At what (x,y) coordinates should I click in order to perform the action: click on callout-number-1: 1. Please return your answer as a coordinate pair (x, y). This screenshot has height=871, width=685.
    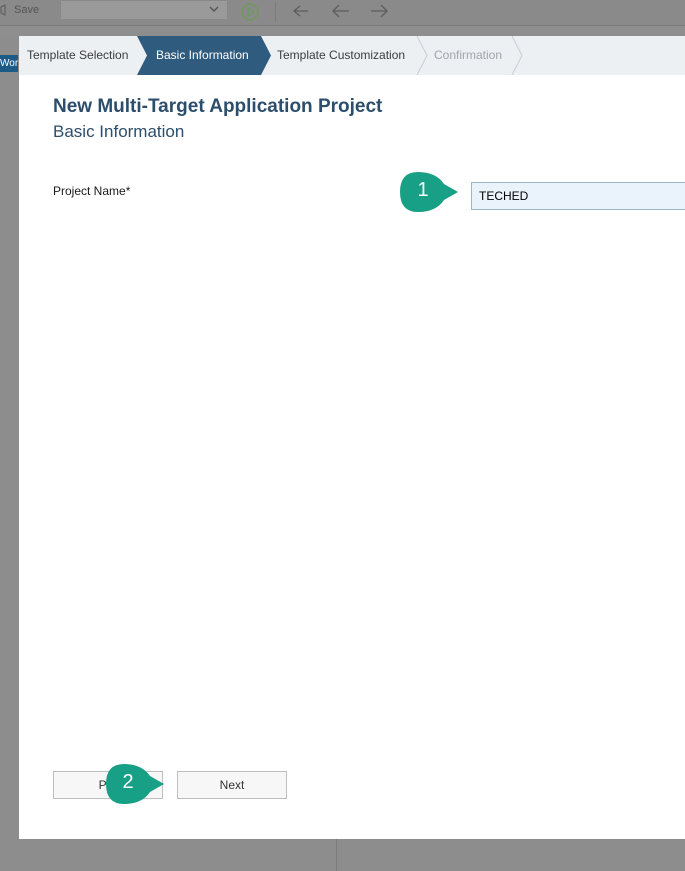
    Looking at the image, I should click on (423, 190).